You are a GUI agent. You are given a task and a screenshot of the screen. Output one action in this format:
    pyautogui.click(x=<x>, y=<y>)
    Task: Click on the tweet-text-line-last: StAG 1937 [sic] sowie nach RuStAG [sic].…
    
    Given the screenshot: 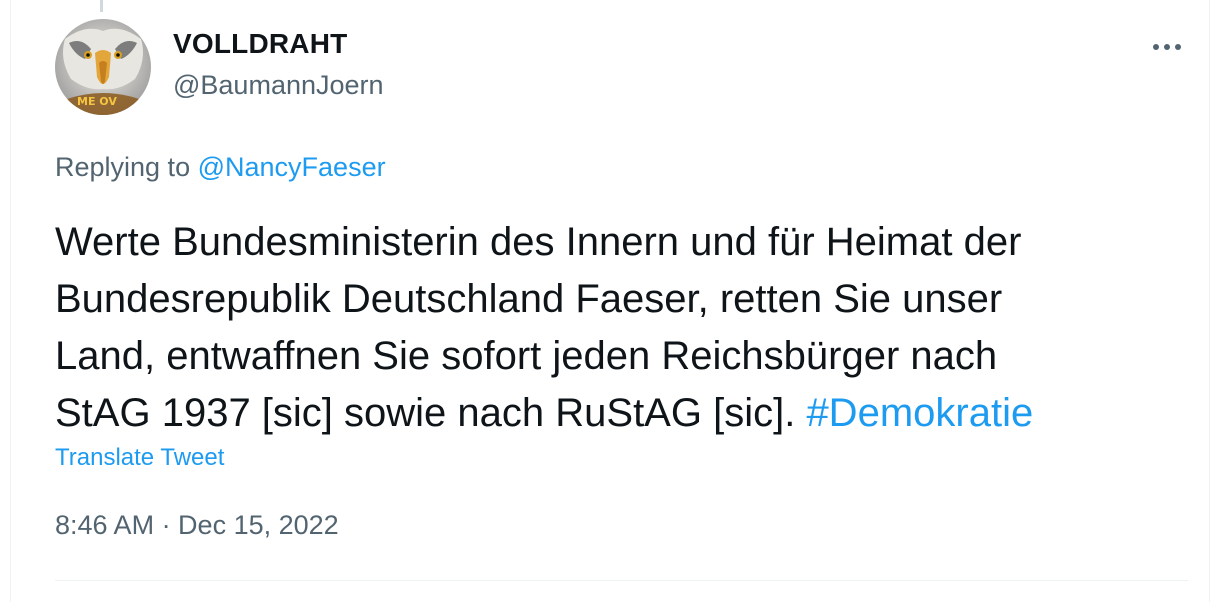 What is the action you would take?
    pyautogui.click(x=625, y=413)
    